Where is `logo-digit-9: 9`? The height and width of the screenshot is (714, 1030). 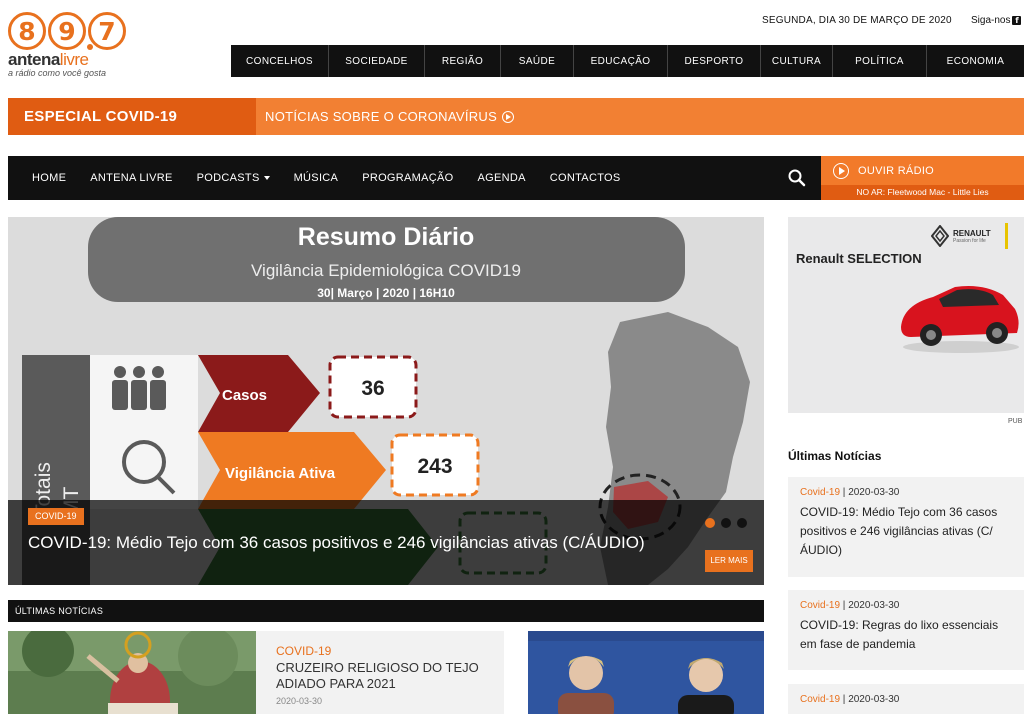 logo-digit-9: 9 is located at coordinates (67, 31).